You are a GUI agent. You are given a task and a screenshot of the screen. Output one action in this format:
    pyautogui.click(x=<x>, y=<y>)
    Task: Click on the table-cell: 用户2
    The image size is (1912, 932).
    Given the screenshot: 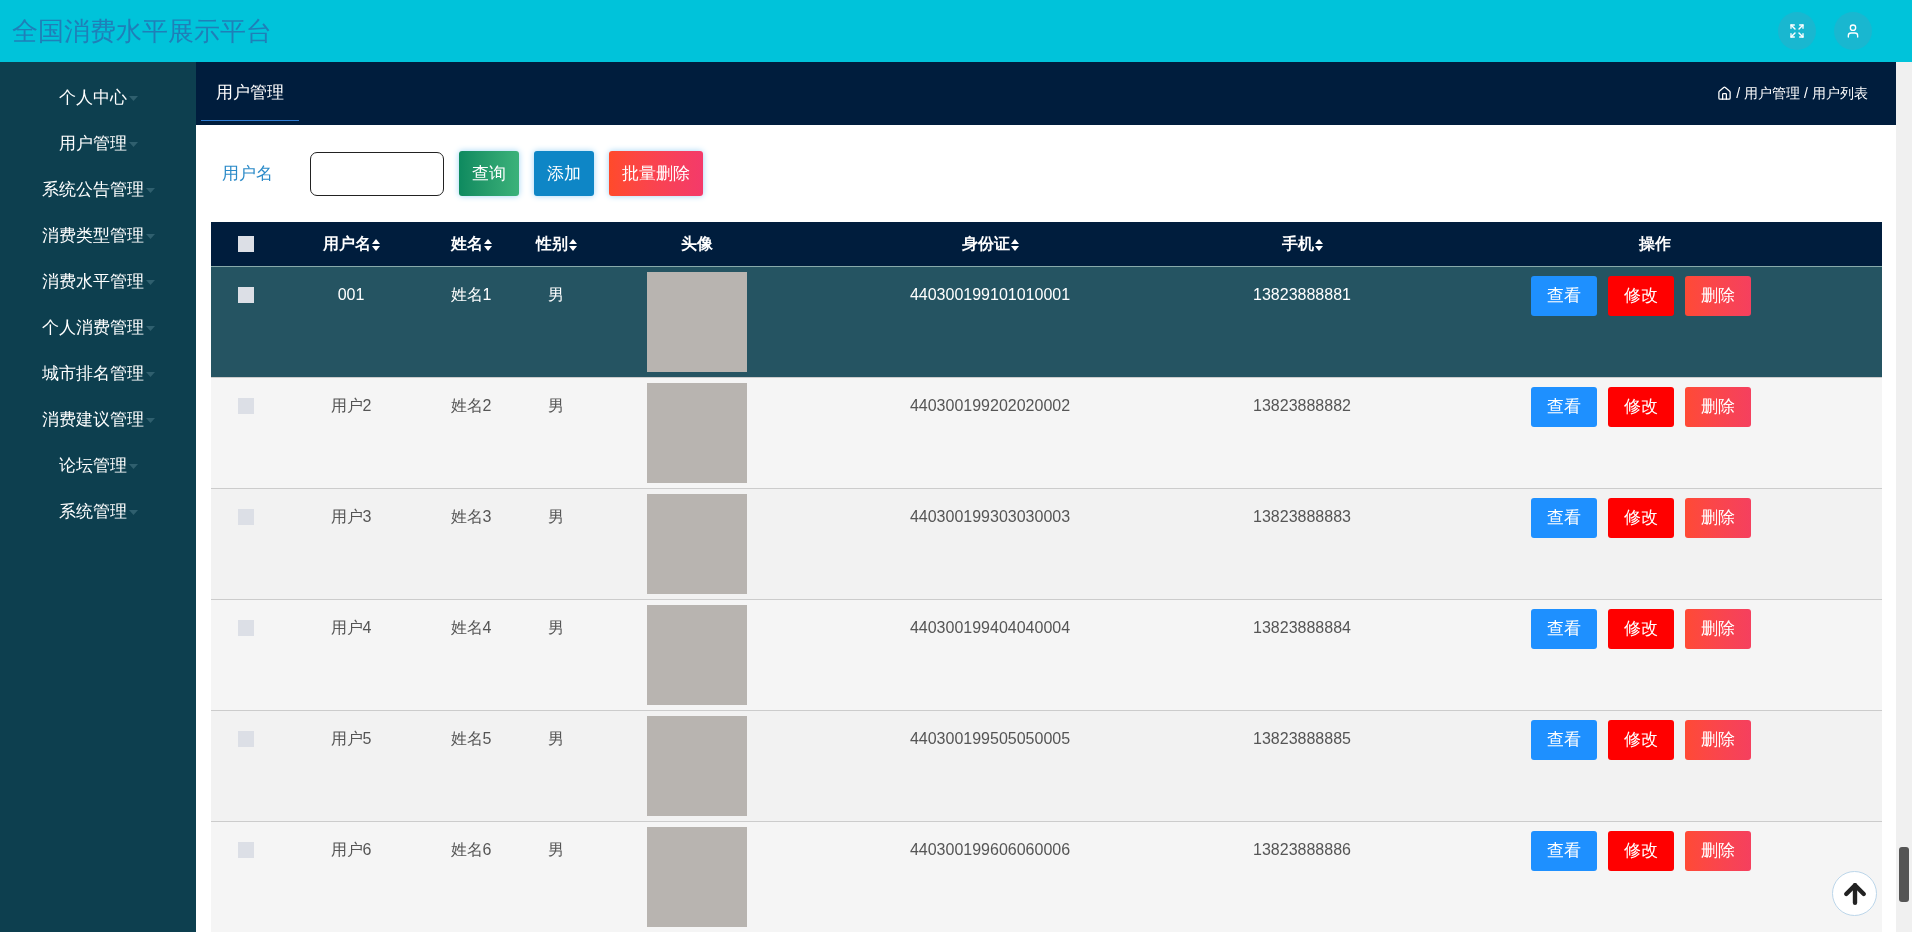 What is the action you would take?
    pyautogui.click(x=351, y=405)
    